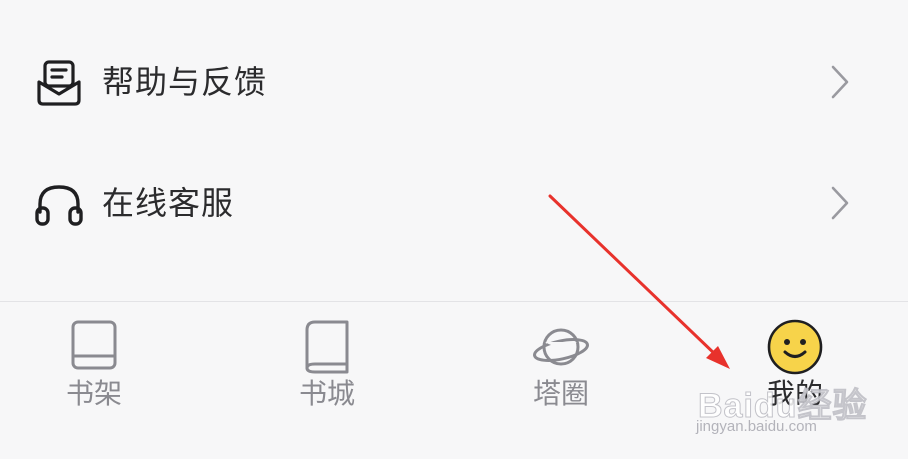 The width and height of the screenshot is (908, 459). I want to click on menu-item-label: 帮助与反馈, so click(185, 82).